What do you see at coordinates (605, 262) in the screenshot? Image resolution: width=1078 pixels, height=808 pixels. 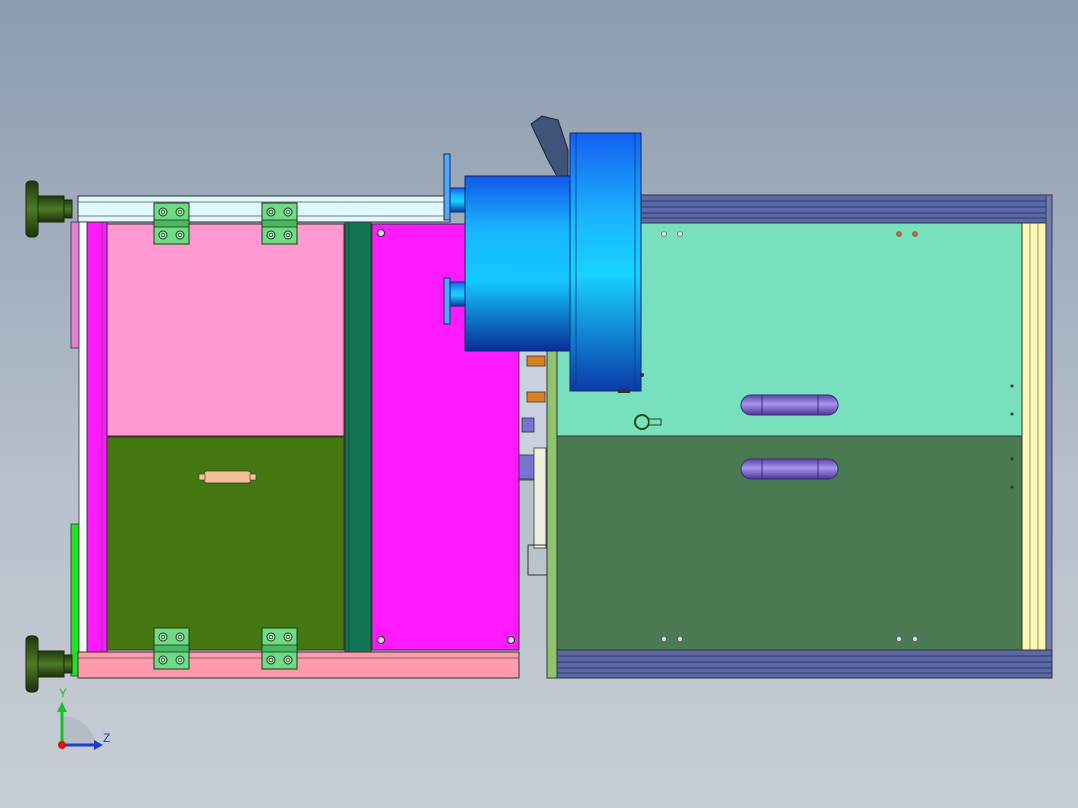 I see `blower-drum` at bounding box center [605, 262].